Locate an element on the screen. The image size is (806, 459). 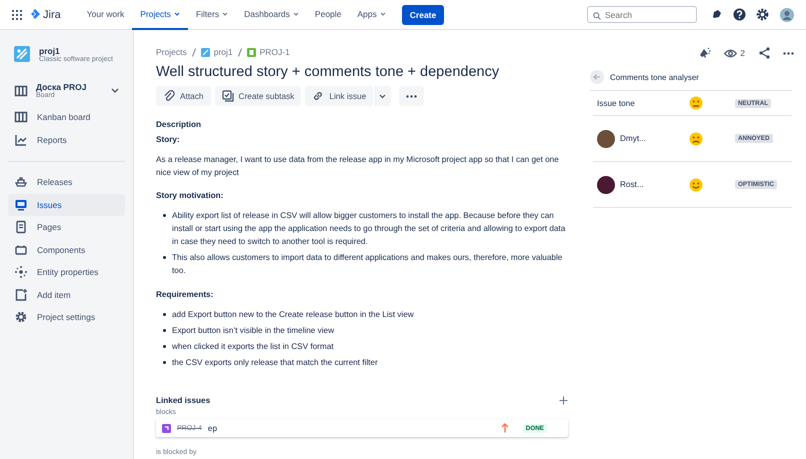
breadcrumb-link: proj1 is located at coordinates (216, 52).